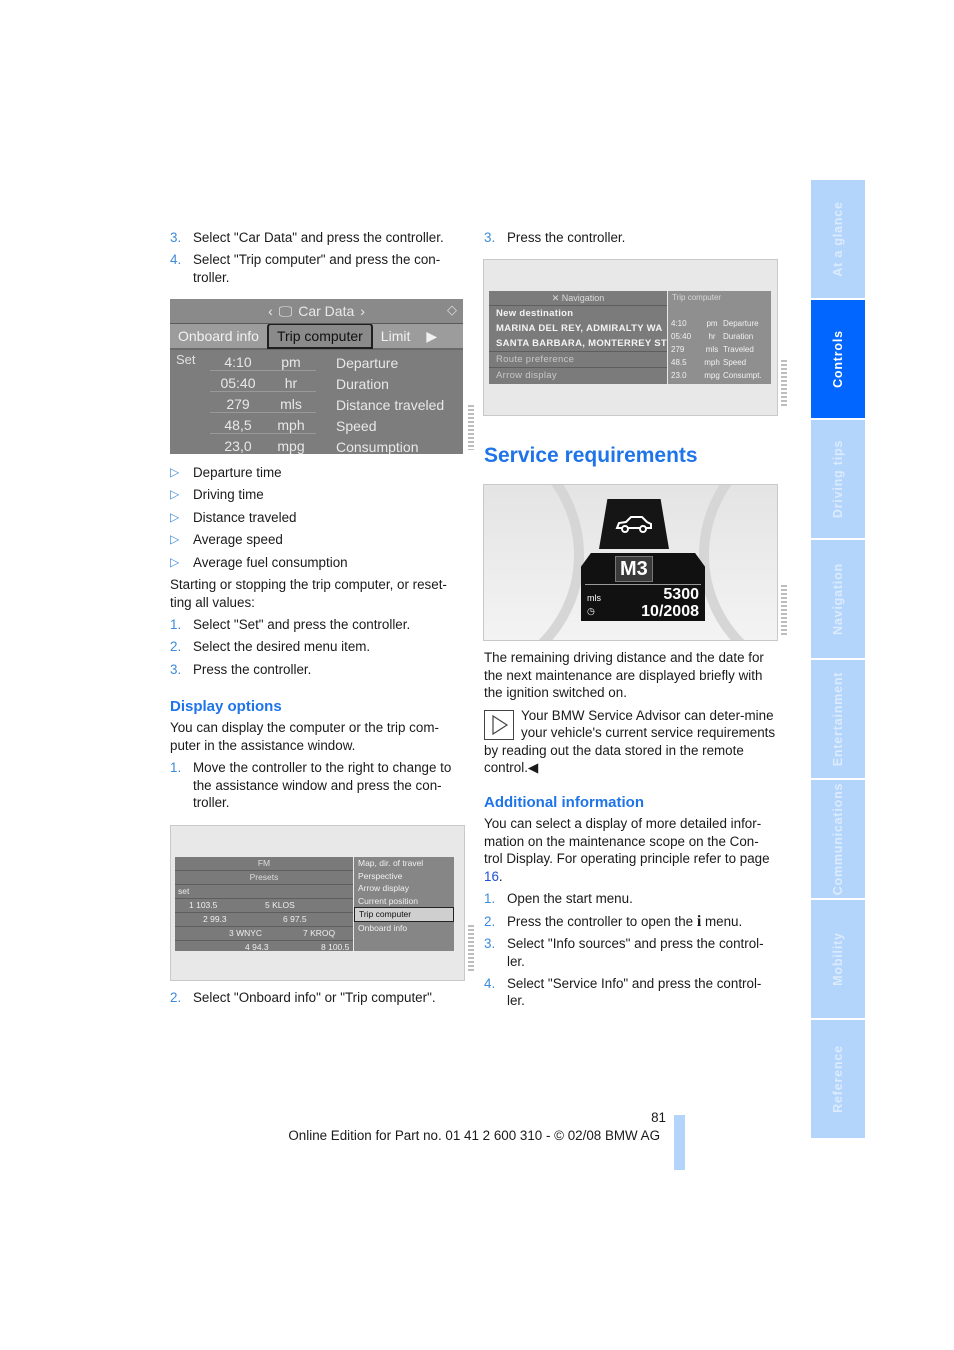  I want to click on section-title: Service requirements, so click(591, 455).